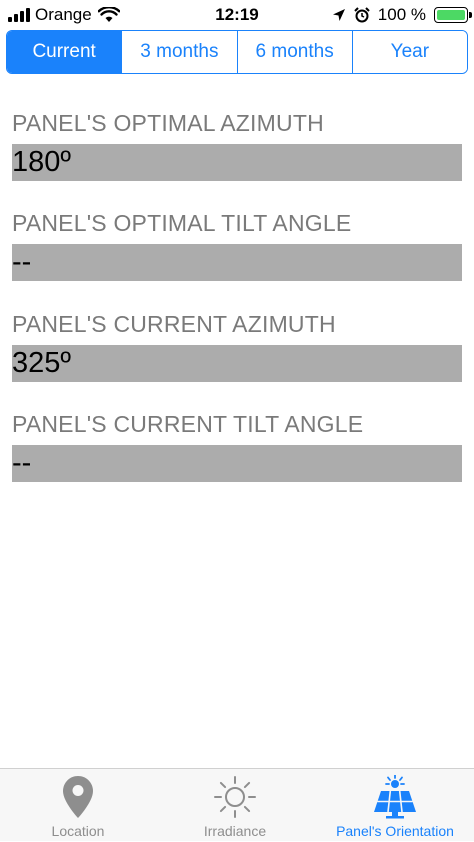  I want to click on optimal-tilt-field: PANEL'S OPTIMAL TILT ANGLE --, so click(237, 244).